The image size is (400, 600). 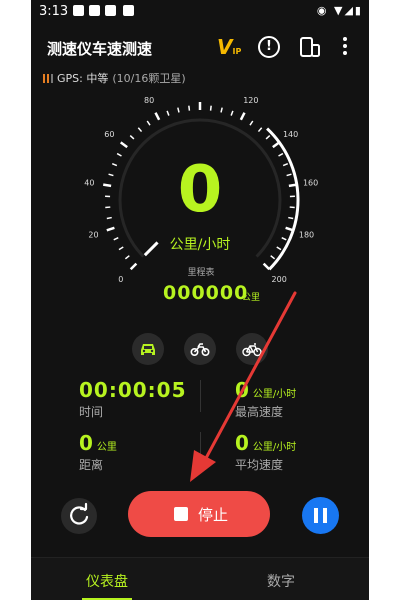 I want to click on app-bar: 测速仪车速测速 VIP !, so click(x=200, y=47).